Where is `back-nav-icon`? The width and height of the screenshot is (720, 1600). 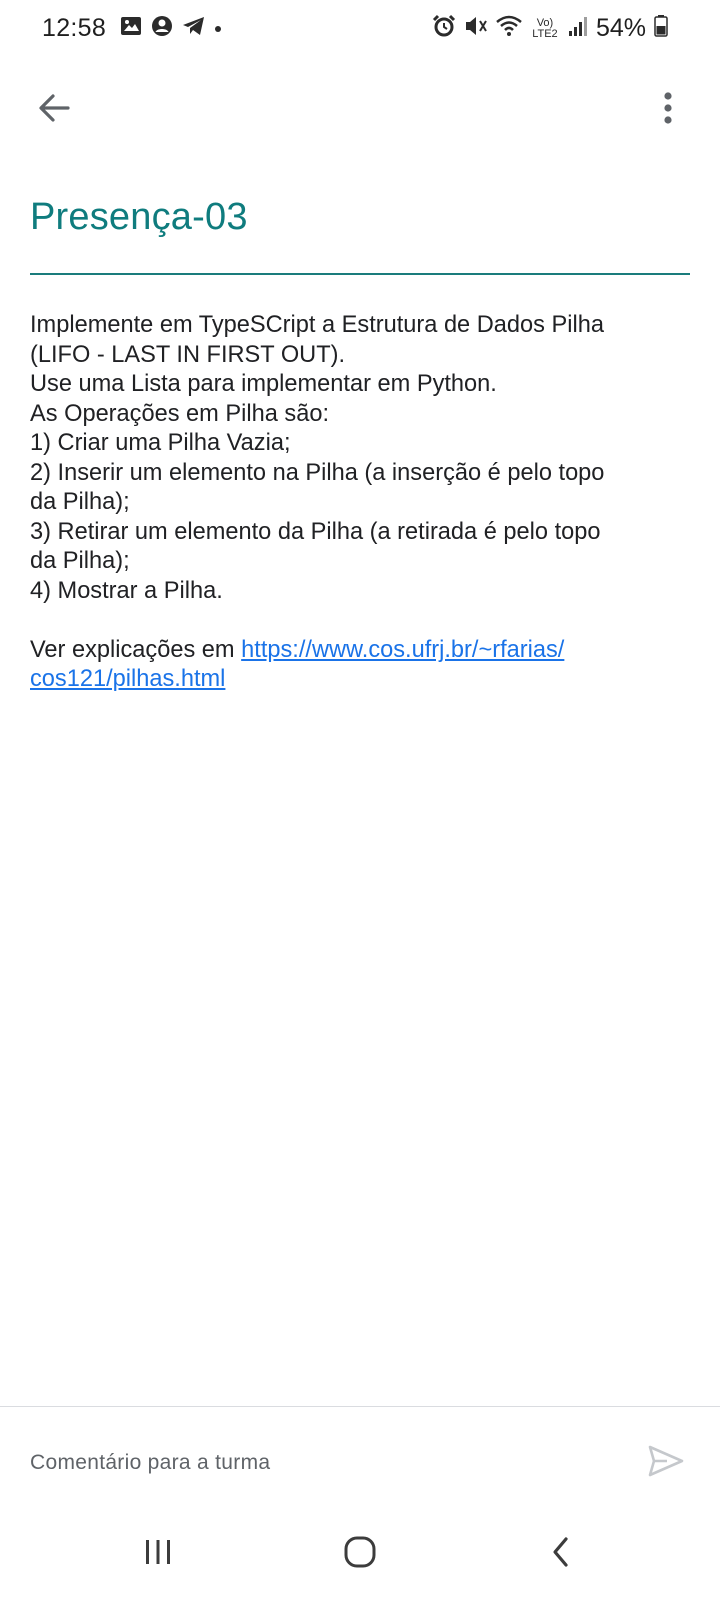 back-nav-icon is located at coordinates (561, 1554).